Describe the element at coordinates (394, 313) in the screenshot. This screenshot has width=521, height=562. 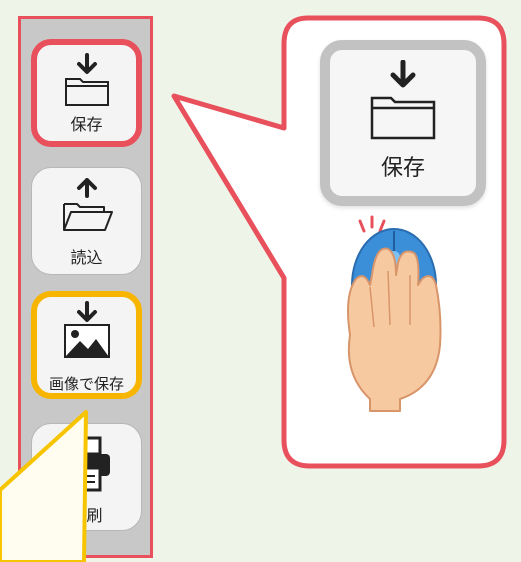
I see `mouse-click-hand-icon` at that location.